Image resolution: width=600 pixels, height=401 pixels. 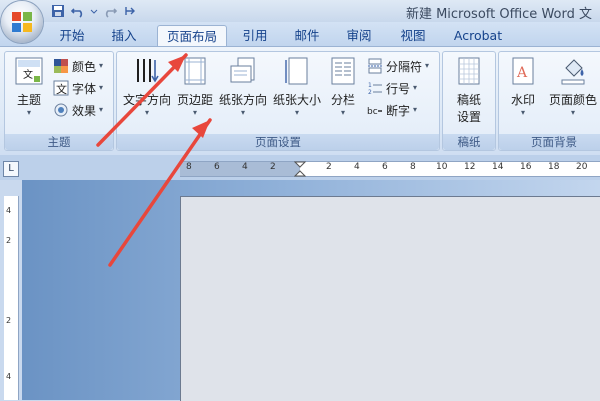 I want to click on themes-group-label: 主题, so click(x=59, y=142).